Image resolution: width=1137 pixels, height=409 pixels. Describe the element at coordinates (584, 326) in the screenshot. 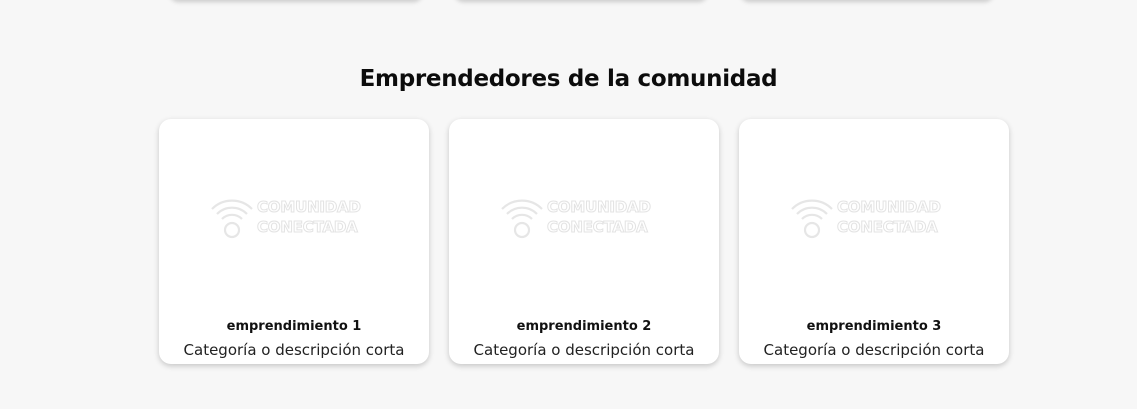

I see `card-title: emprendimiento 2` at that location.